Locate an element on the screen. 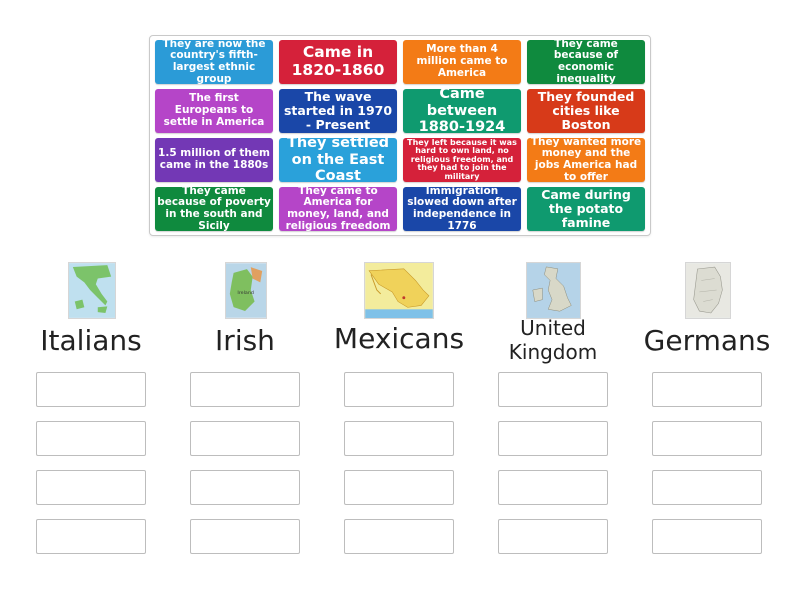  card-potato-famine: Came during the potato famine is located at coordinates (586, 209).